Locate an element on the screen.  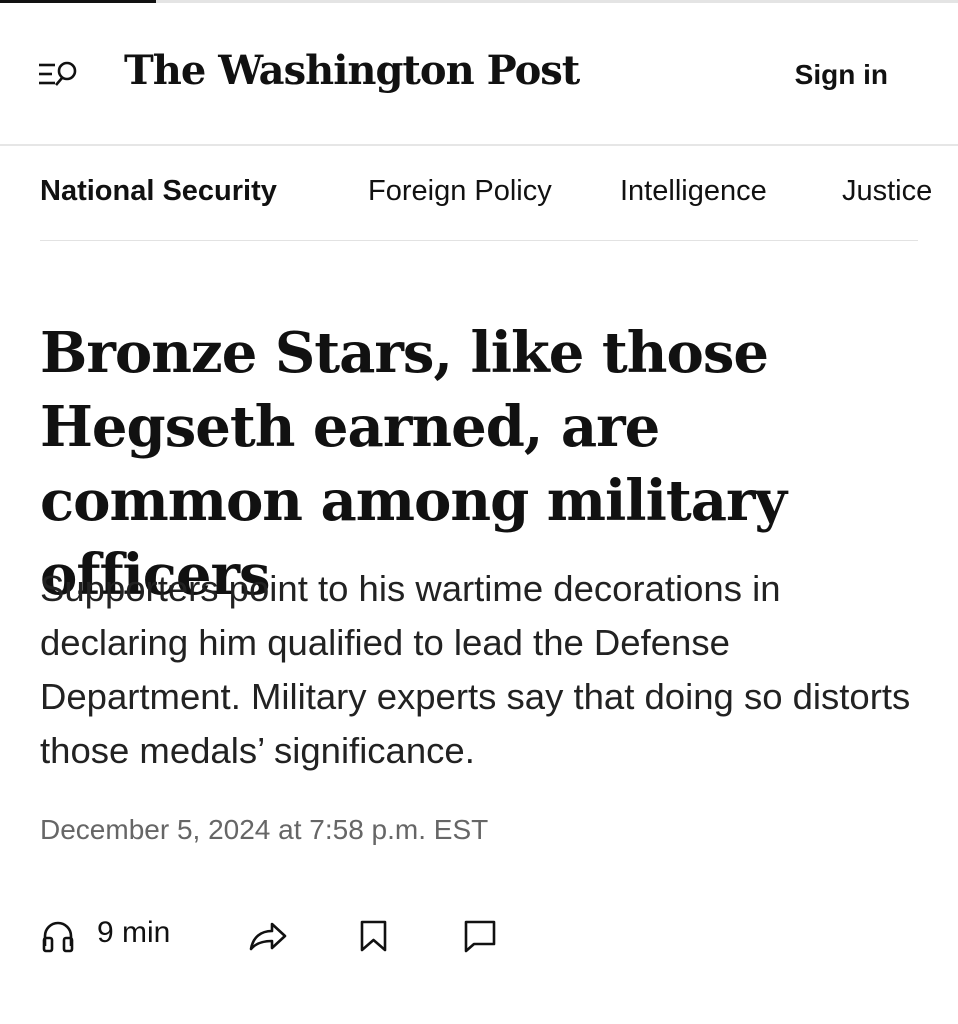
share-button is located at coordinates (267, 935).